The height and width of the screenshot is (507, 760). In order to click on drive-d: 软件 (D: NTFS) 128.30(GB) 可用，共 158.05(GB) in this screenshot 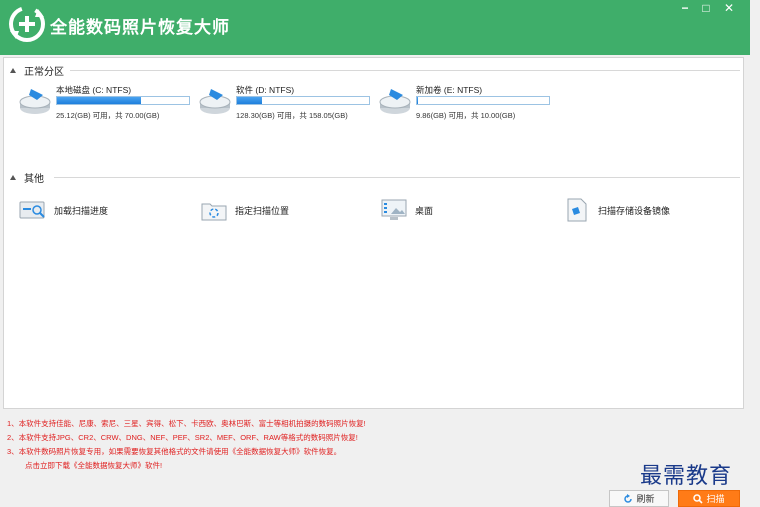, I will do `click(288, 104)`.